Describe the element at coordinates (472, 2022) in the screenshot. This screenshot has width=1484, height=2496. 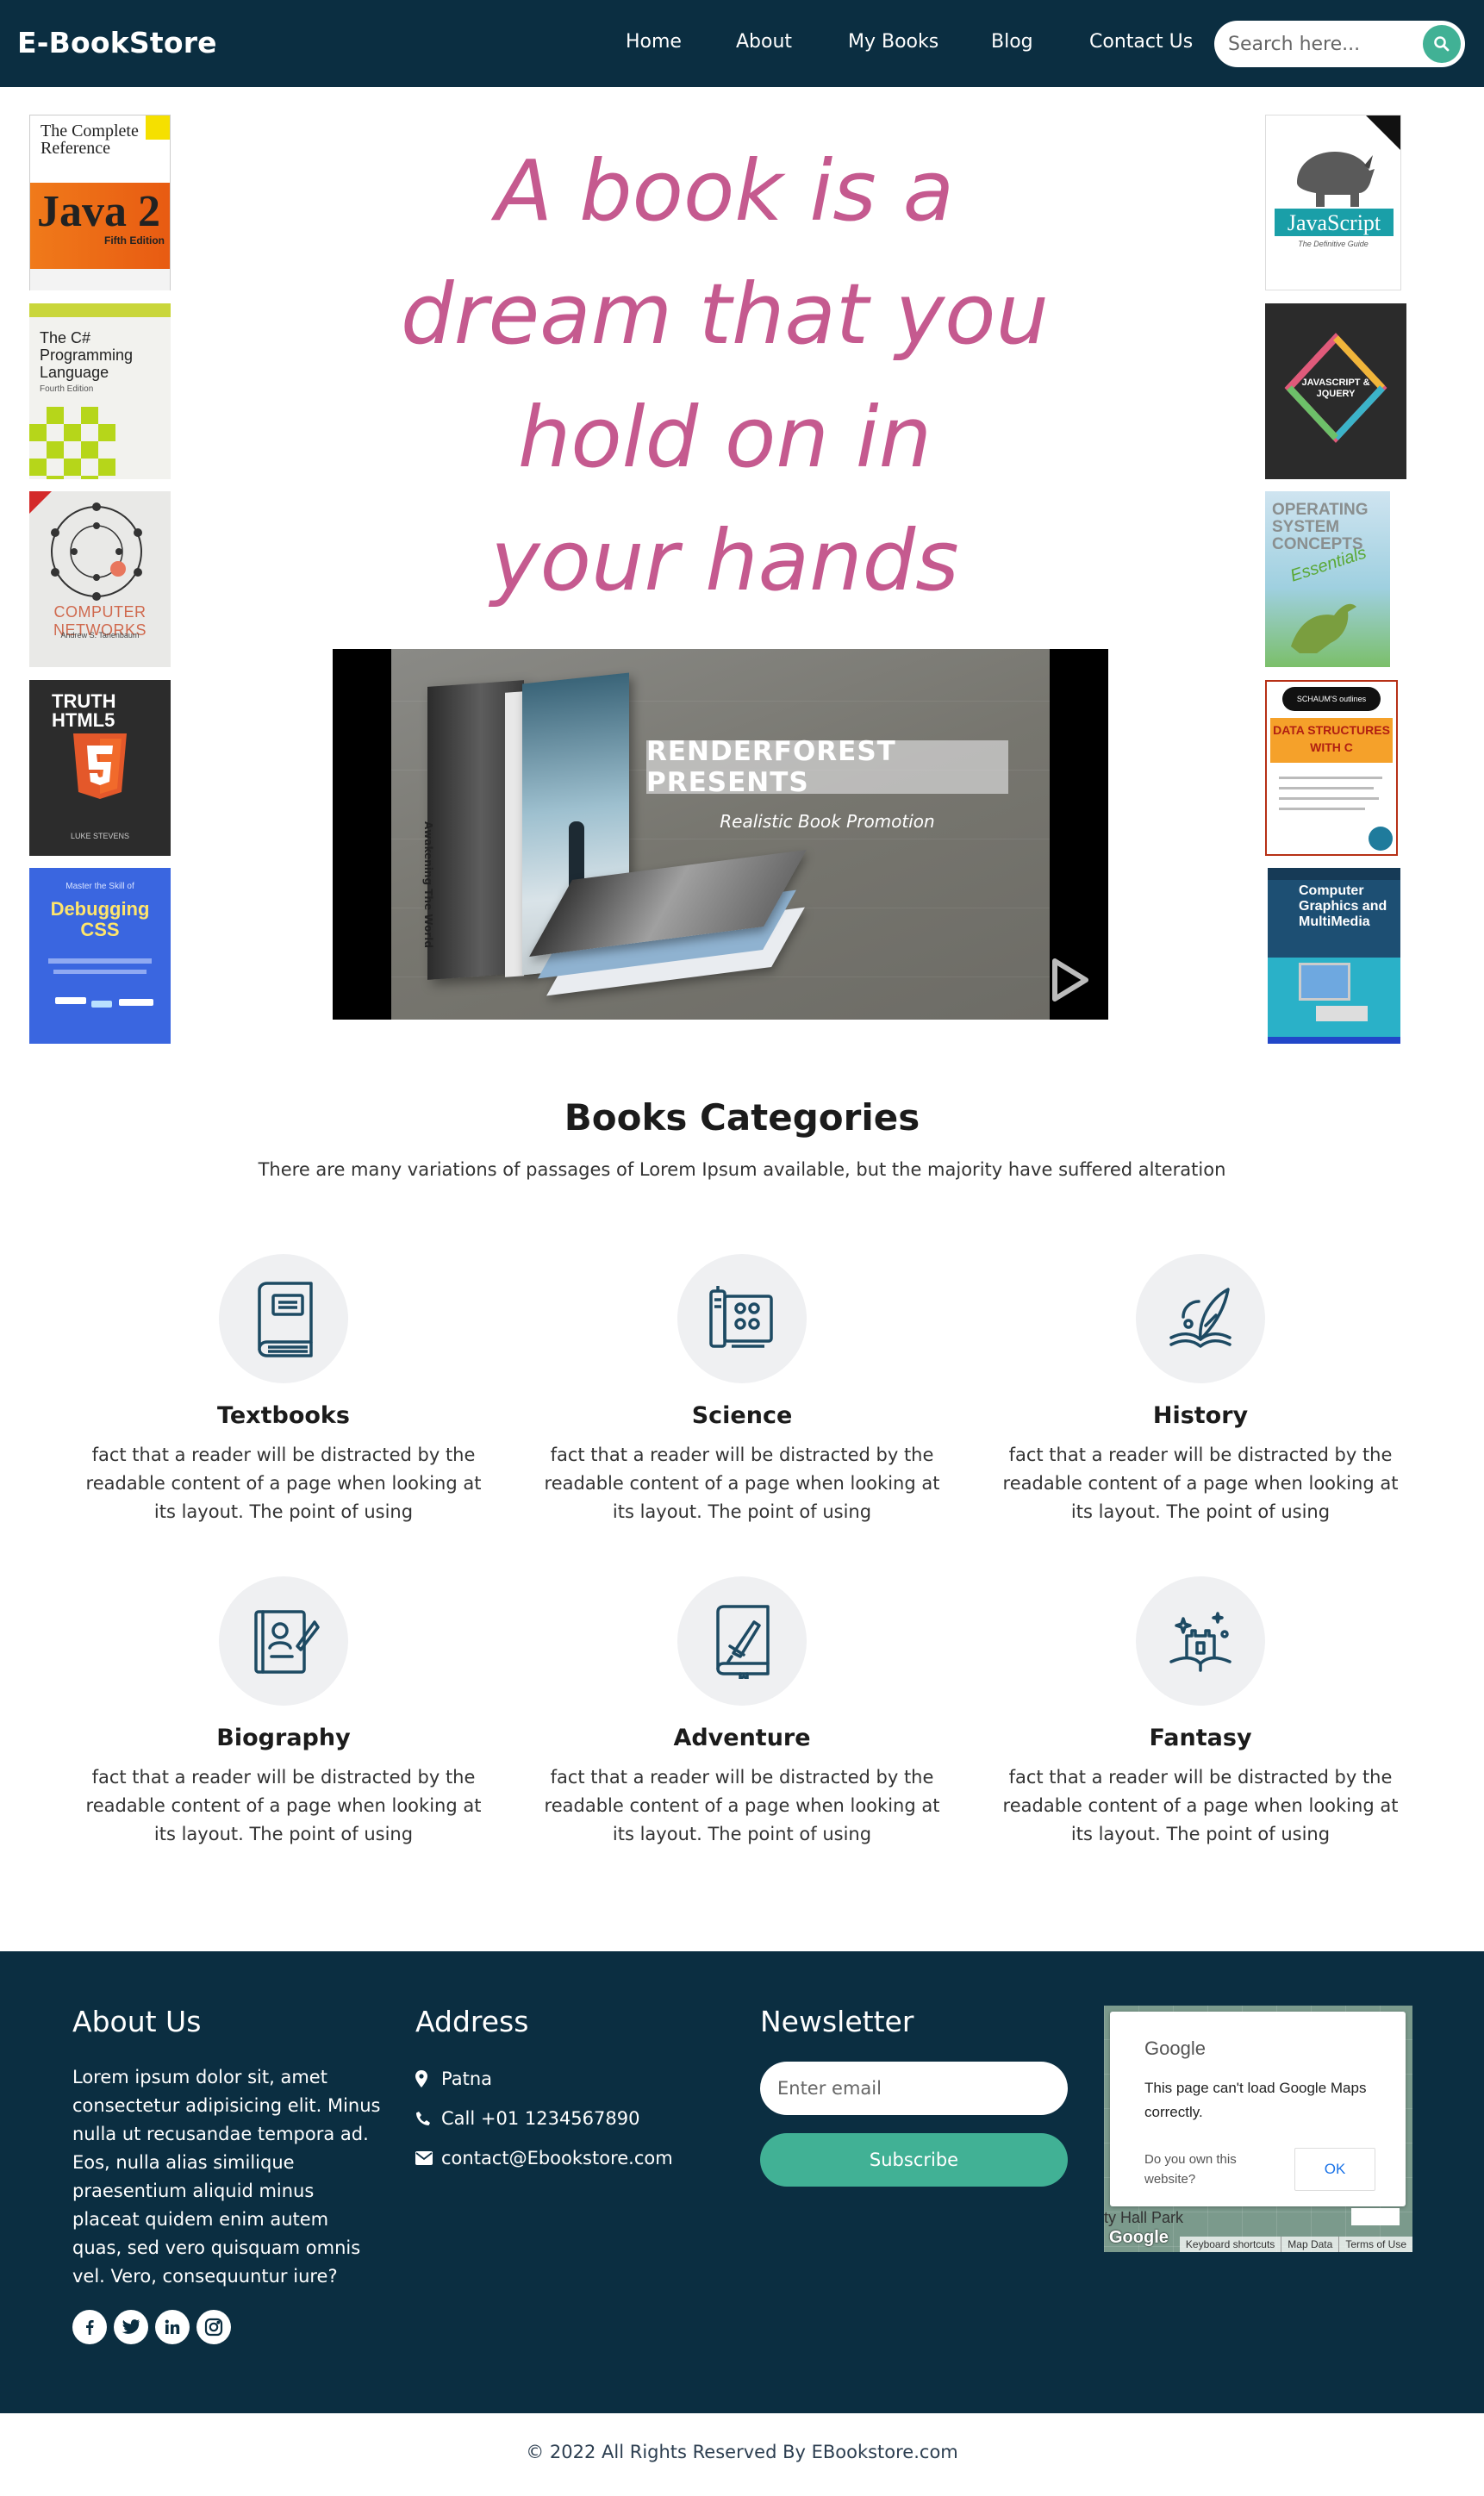
I see `footer-address-title: Address` at that location.